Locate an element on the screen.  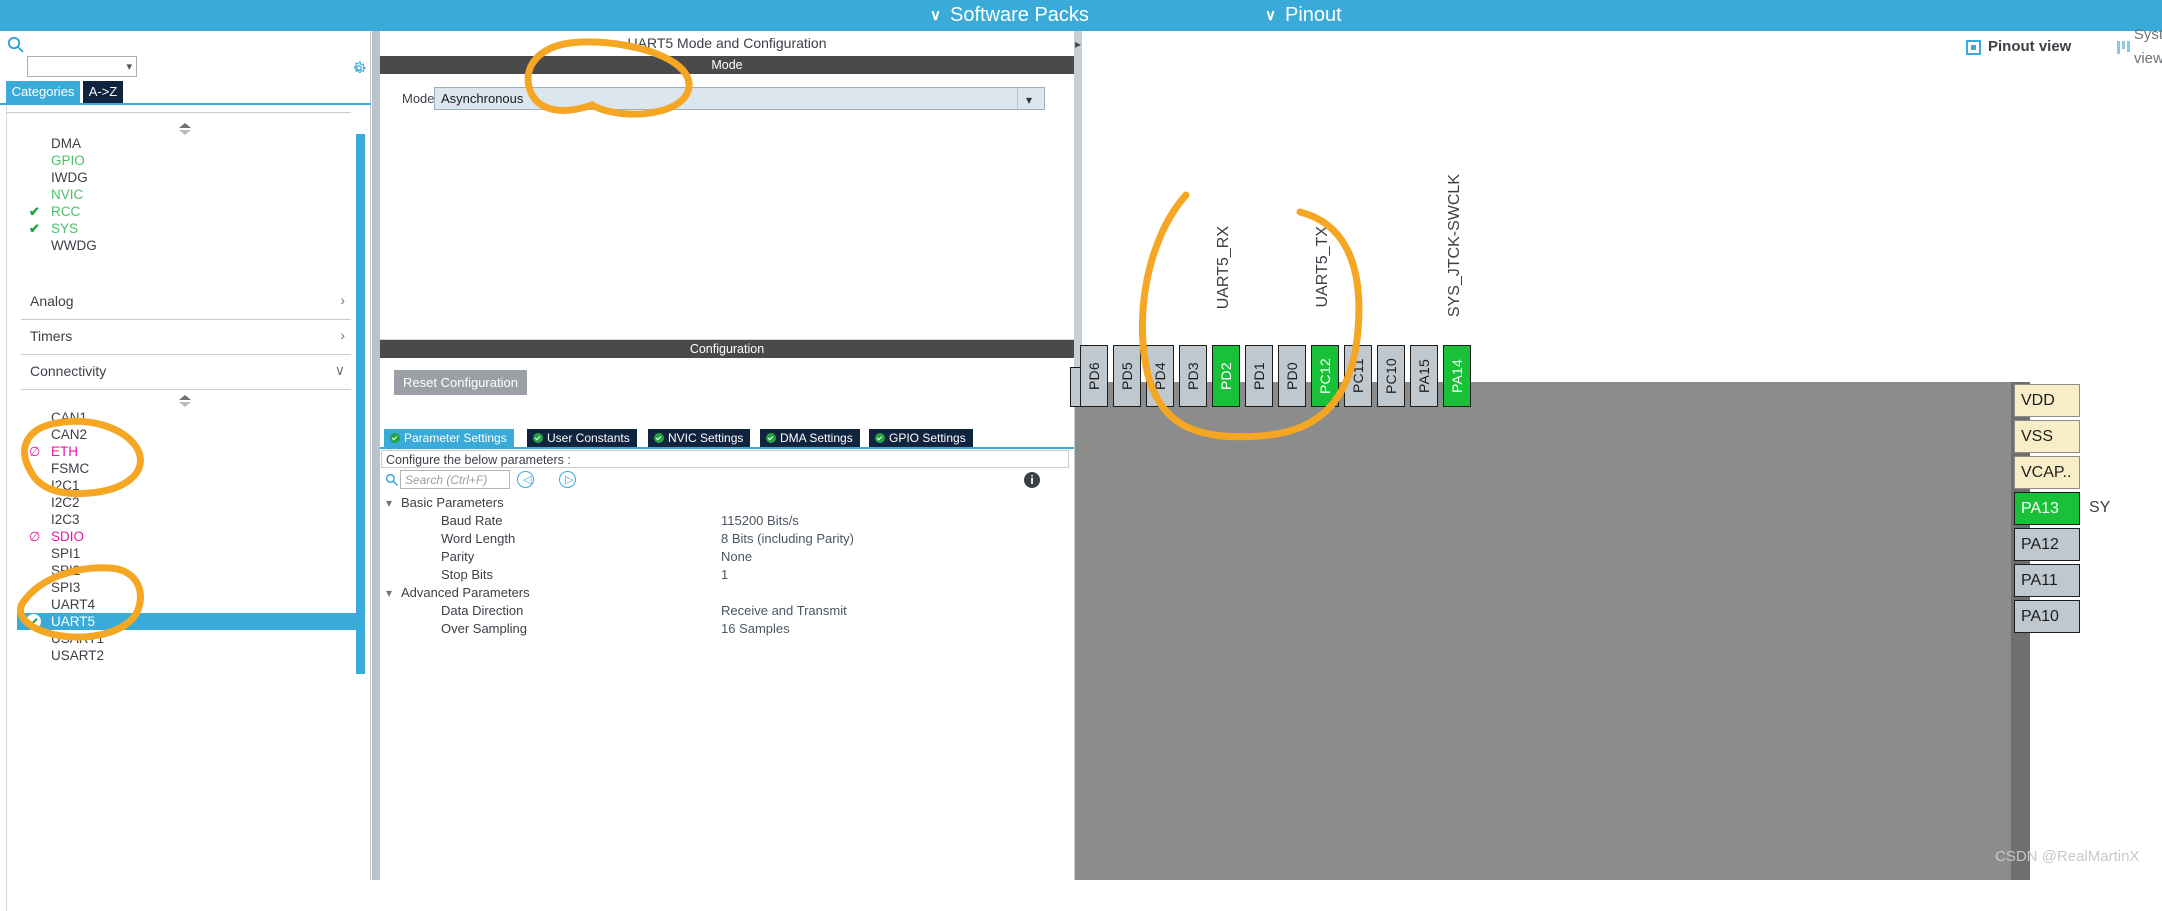
search-next-button: ▷ is located at coordinates (567, 479).